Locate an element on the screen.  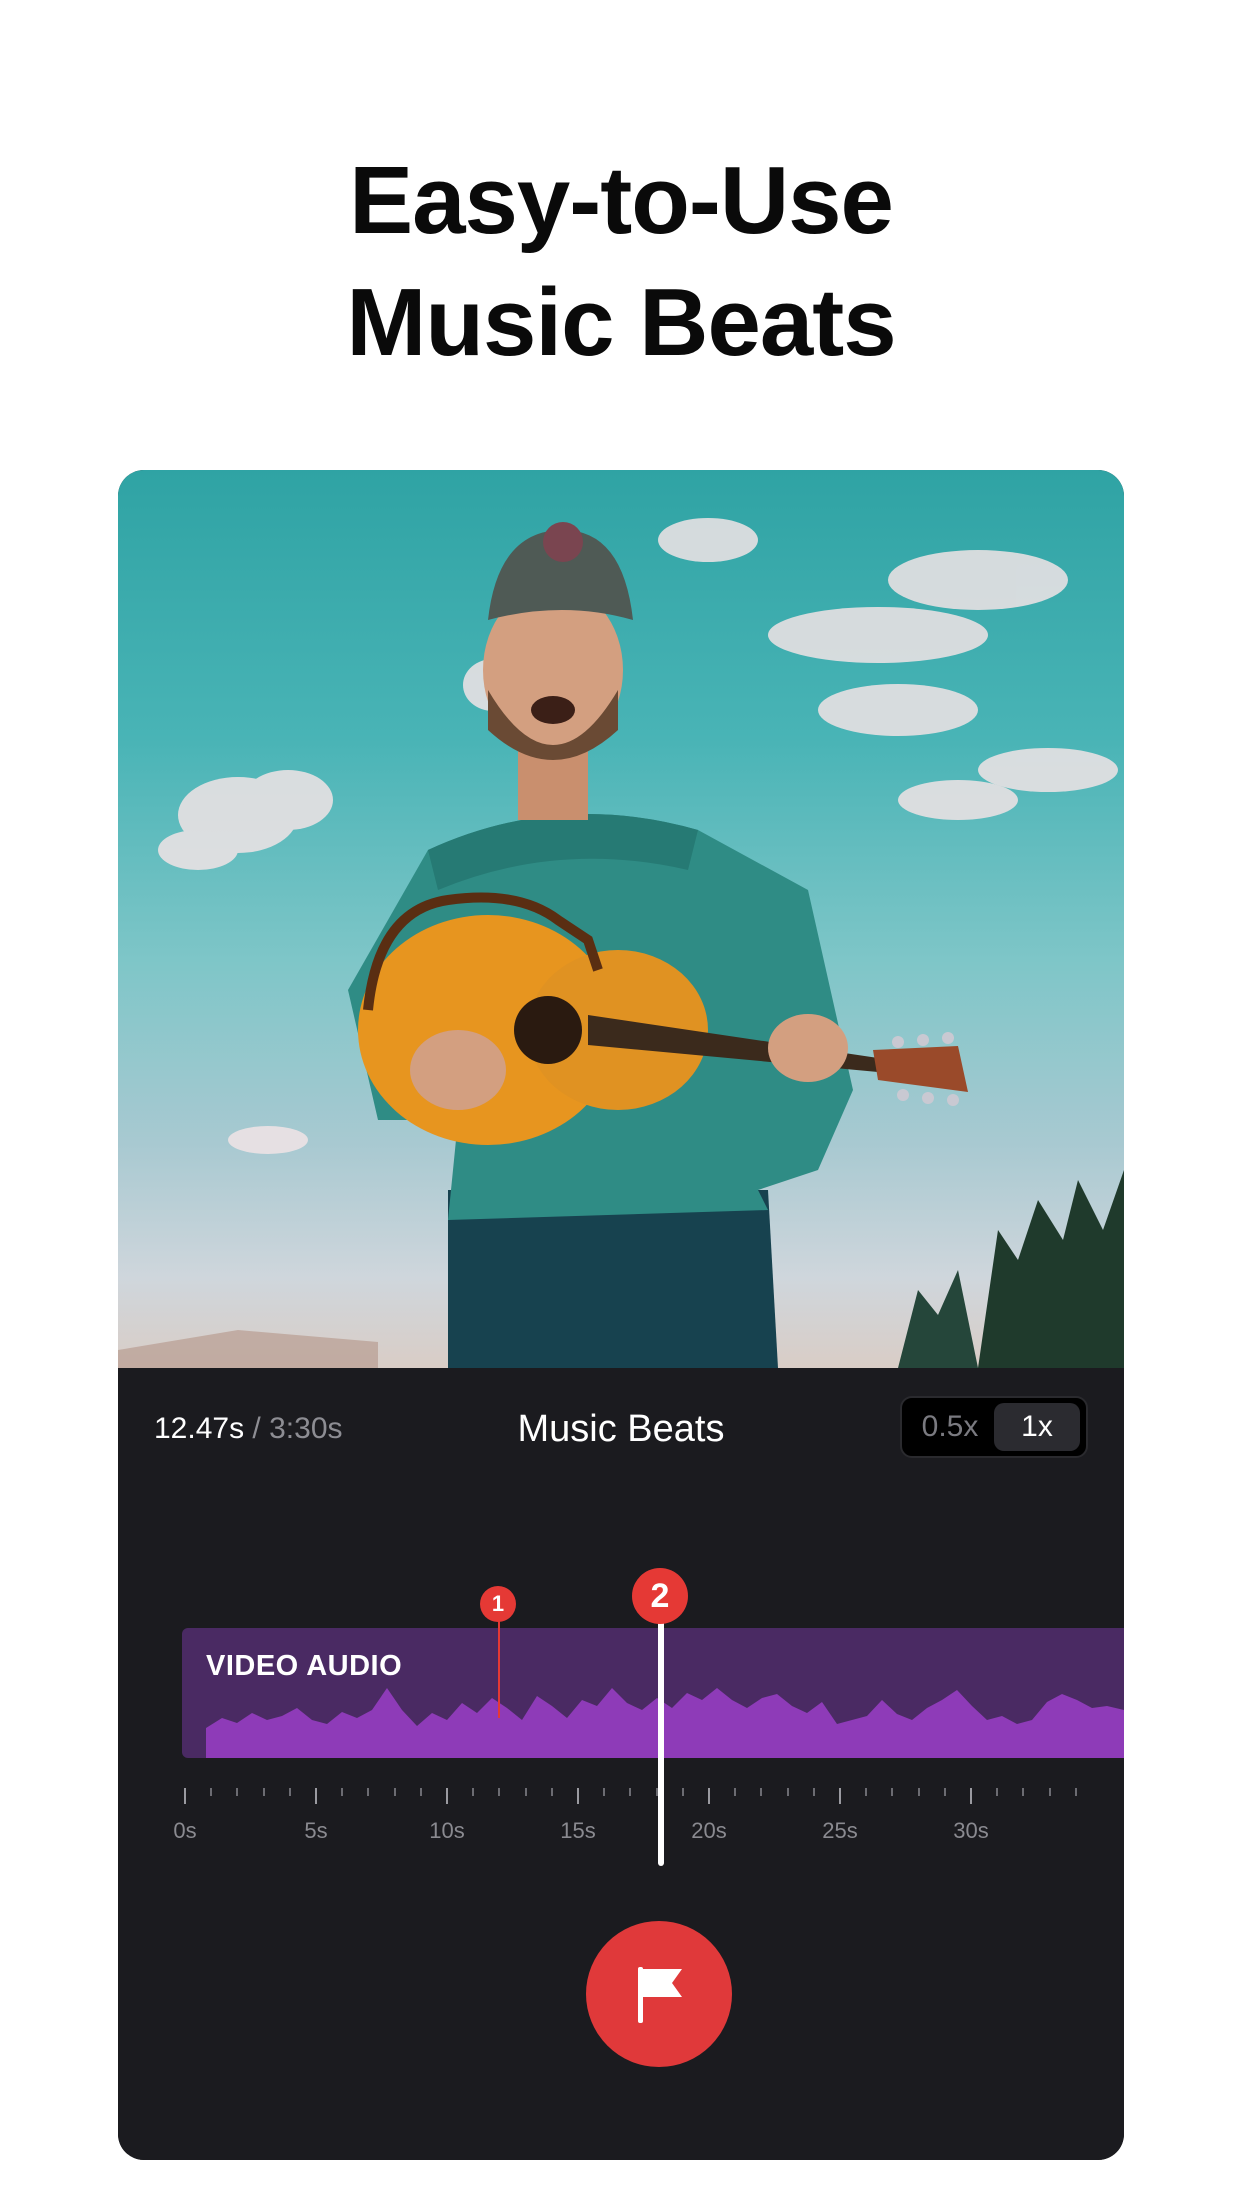
ruler-label: 25s is located at coordinates (840, 1830).